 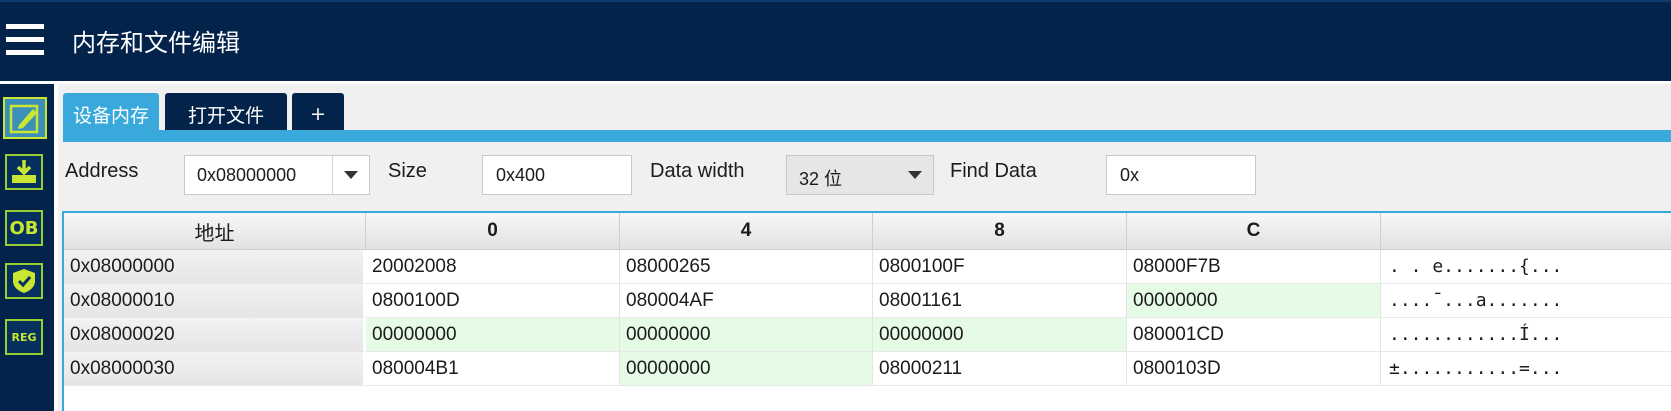 What do you see at coordinates (215, 369) in the screenshot?
I see `address-cell: 0x08000030` at bounding box center [215, 369].